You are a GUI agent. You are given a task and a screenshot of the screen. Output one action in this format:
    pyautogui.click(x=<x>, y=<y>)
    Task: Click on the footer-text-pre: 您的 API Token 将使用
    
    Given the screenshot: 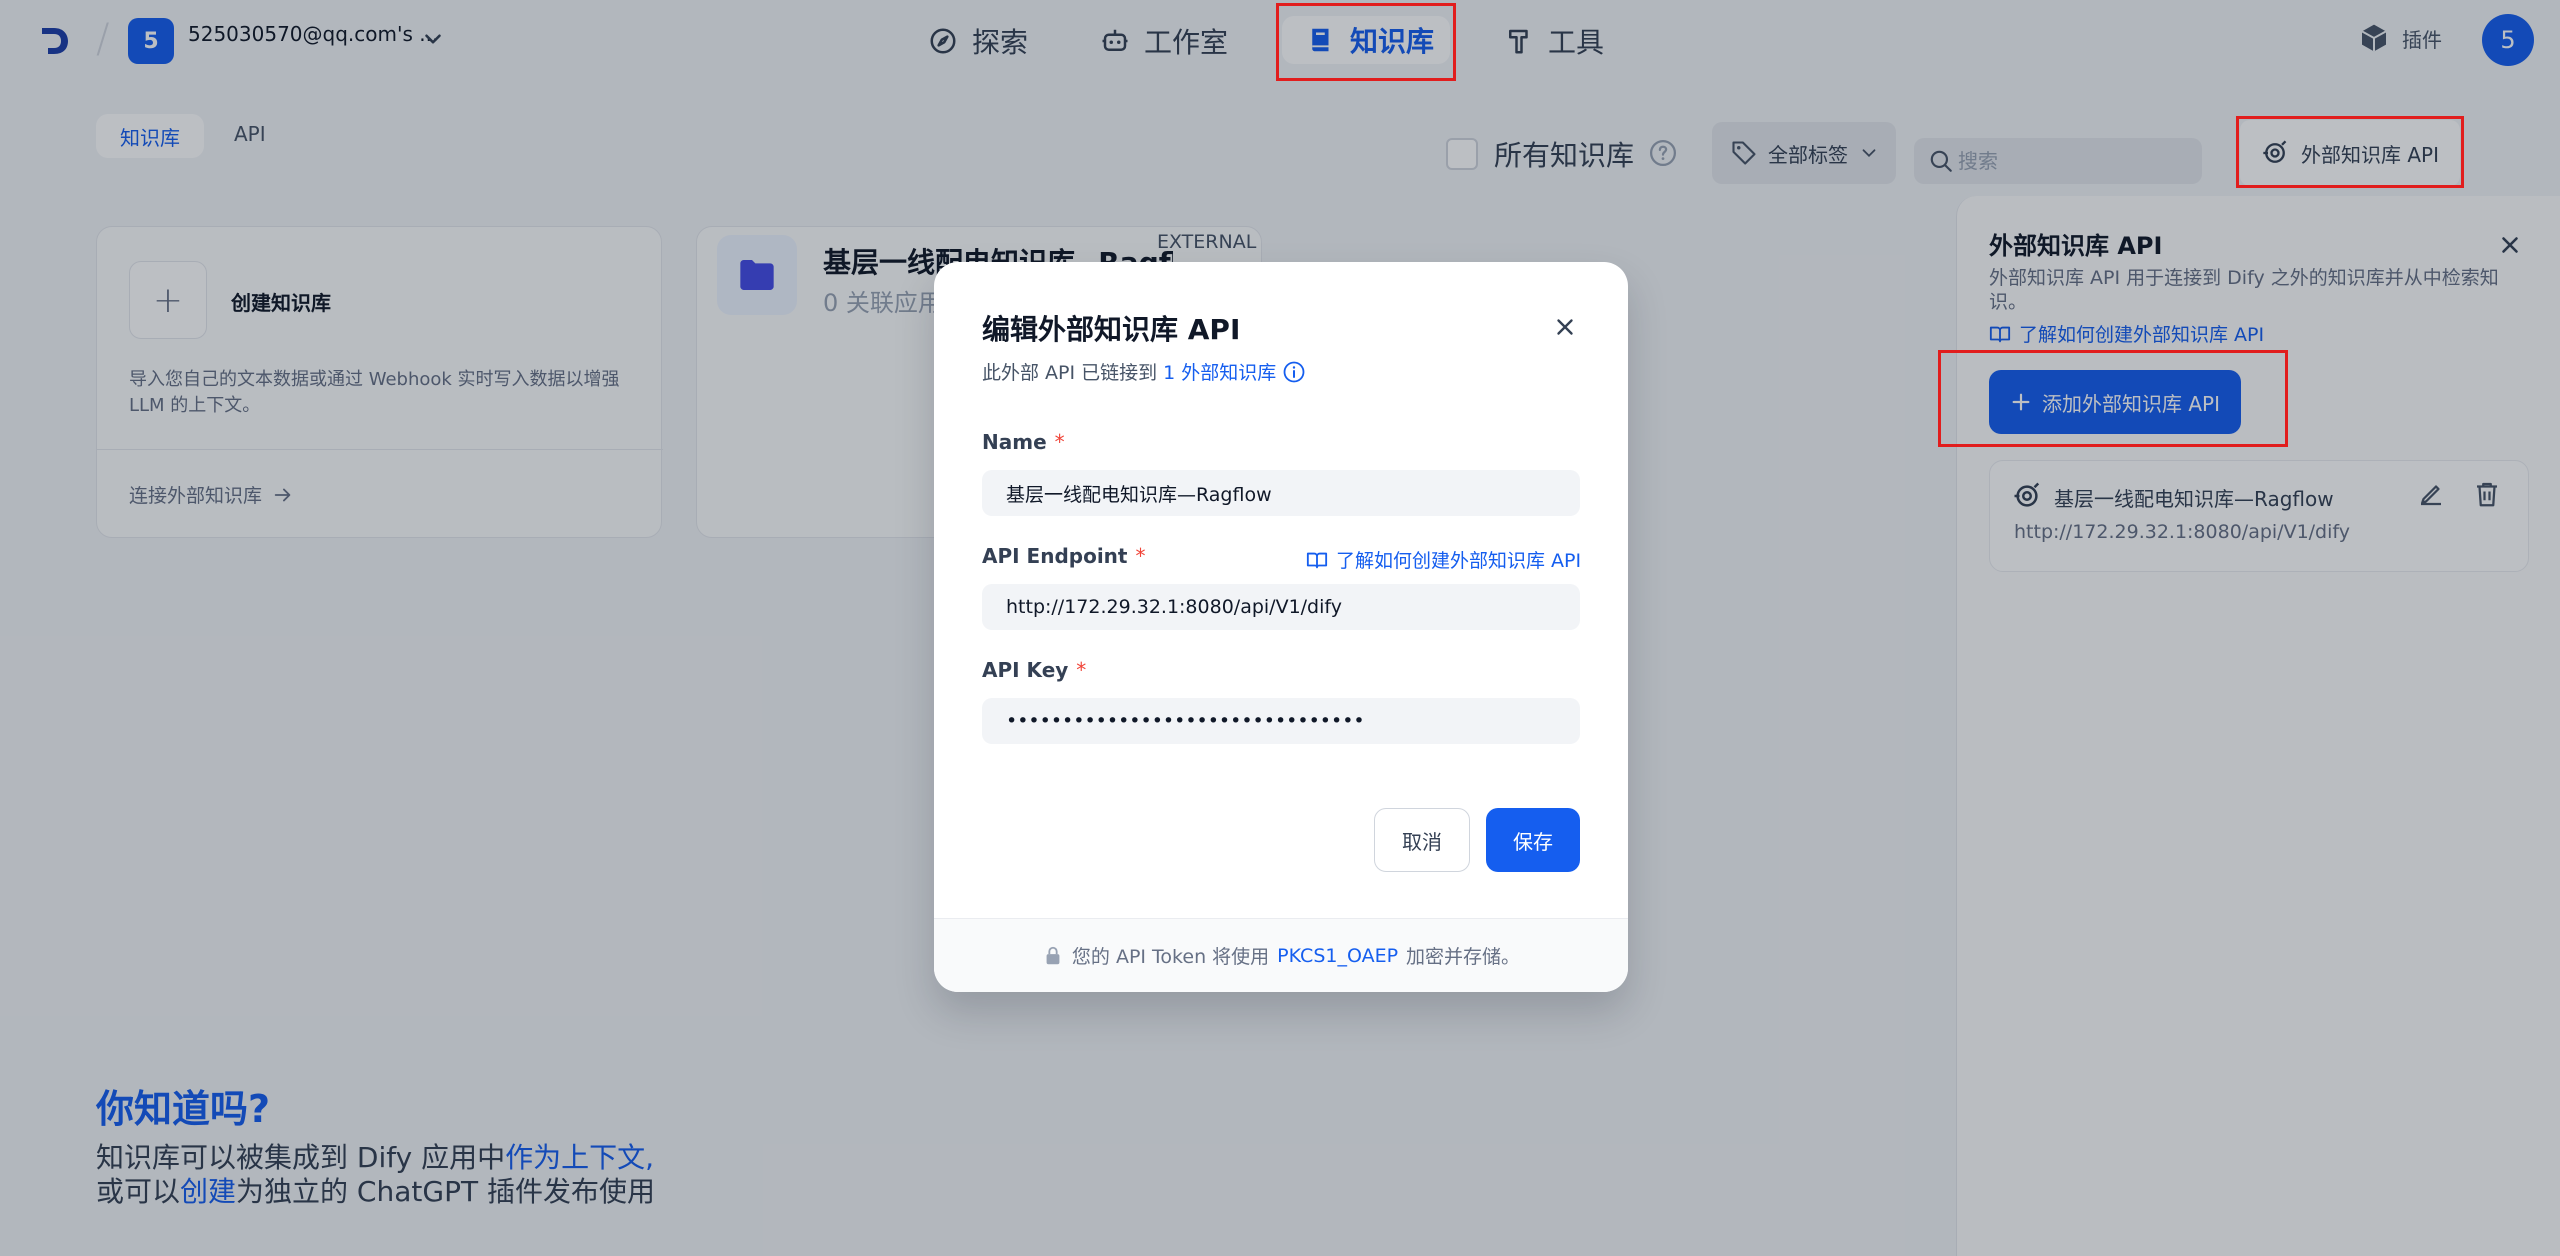 What is the action you would take?
    pyautogui.click(x=1170, y=957)
    